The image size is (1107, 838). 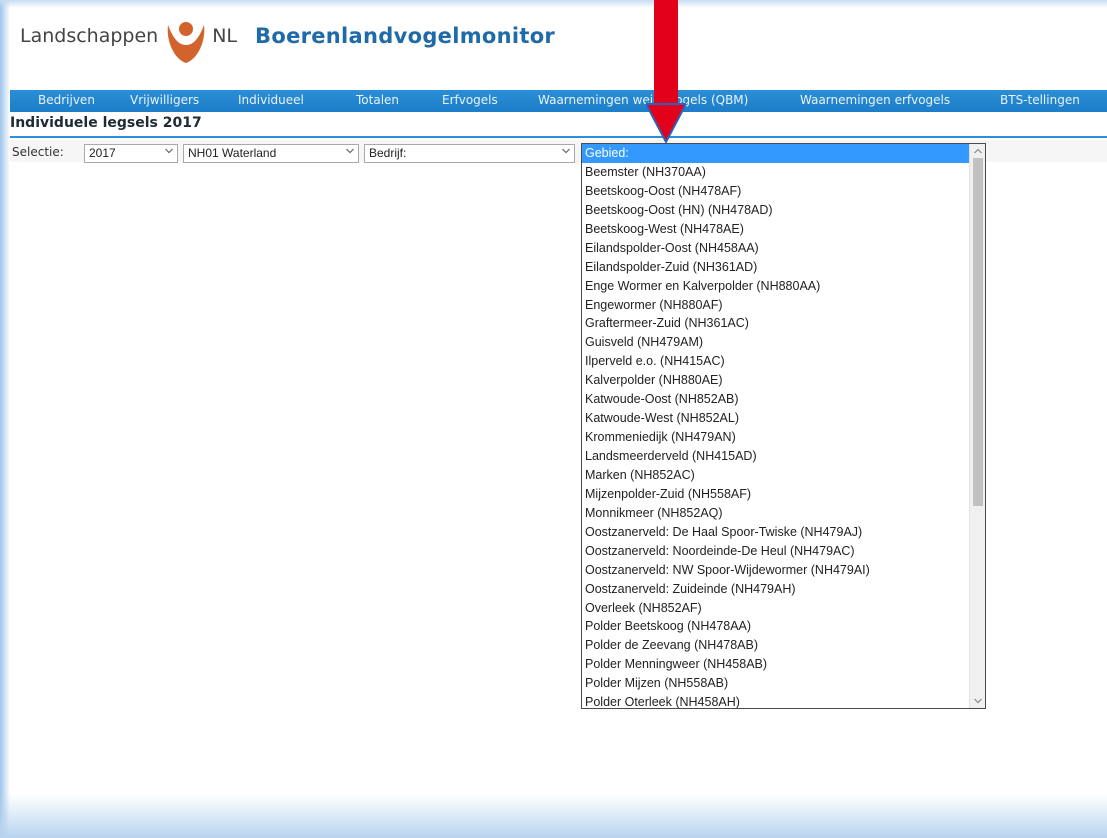 What do you see at coordinates (776, 456) in the screenshot?
I see `gebied-option: Landsmeerderveld (NH415AD)` at bounding box center [776, 456].